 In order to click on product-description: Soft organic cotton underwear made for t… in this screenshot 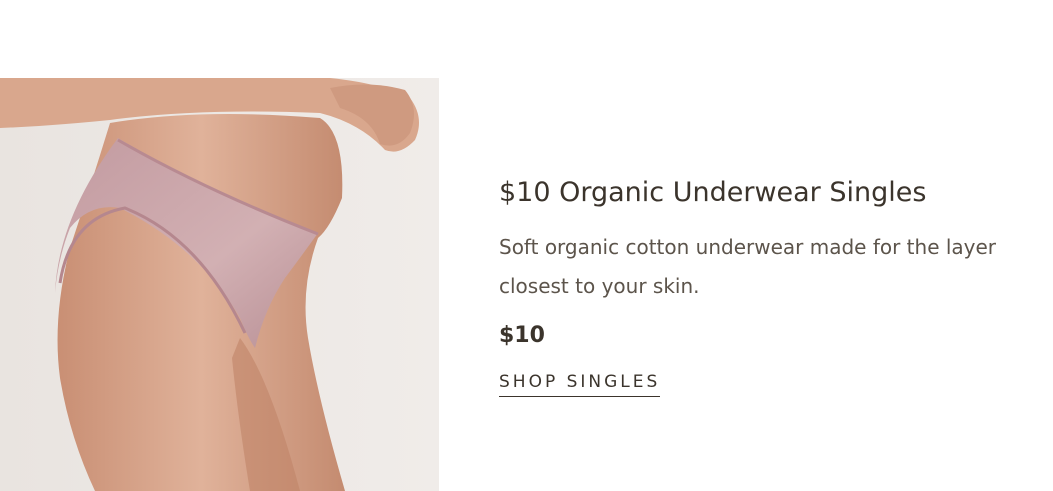, I will do `click(748, 266)`.